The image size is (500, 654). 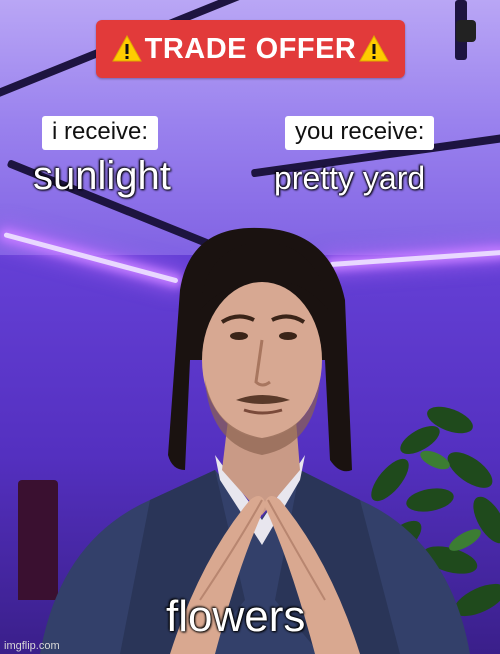 What do you see at coordinates (32, 646) in the screenshot?
I see `watermark: imgflip.com` at bounding box center [32, 646].